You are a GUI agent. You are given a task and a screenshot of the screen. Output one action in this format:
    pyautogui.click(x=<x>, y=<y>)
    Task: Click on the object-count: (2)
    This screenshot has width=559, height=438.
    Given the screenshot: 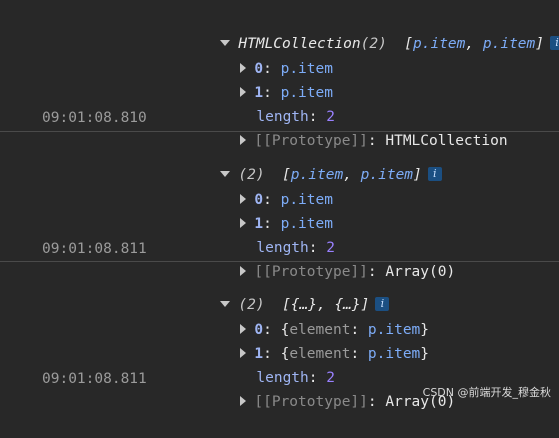 What is the action you would take?
    pyautogui.click(x=373, y=44)
    